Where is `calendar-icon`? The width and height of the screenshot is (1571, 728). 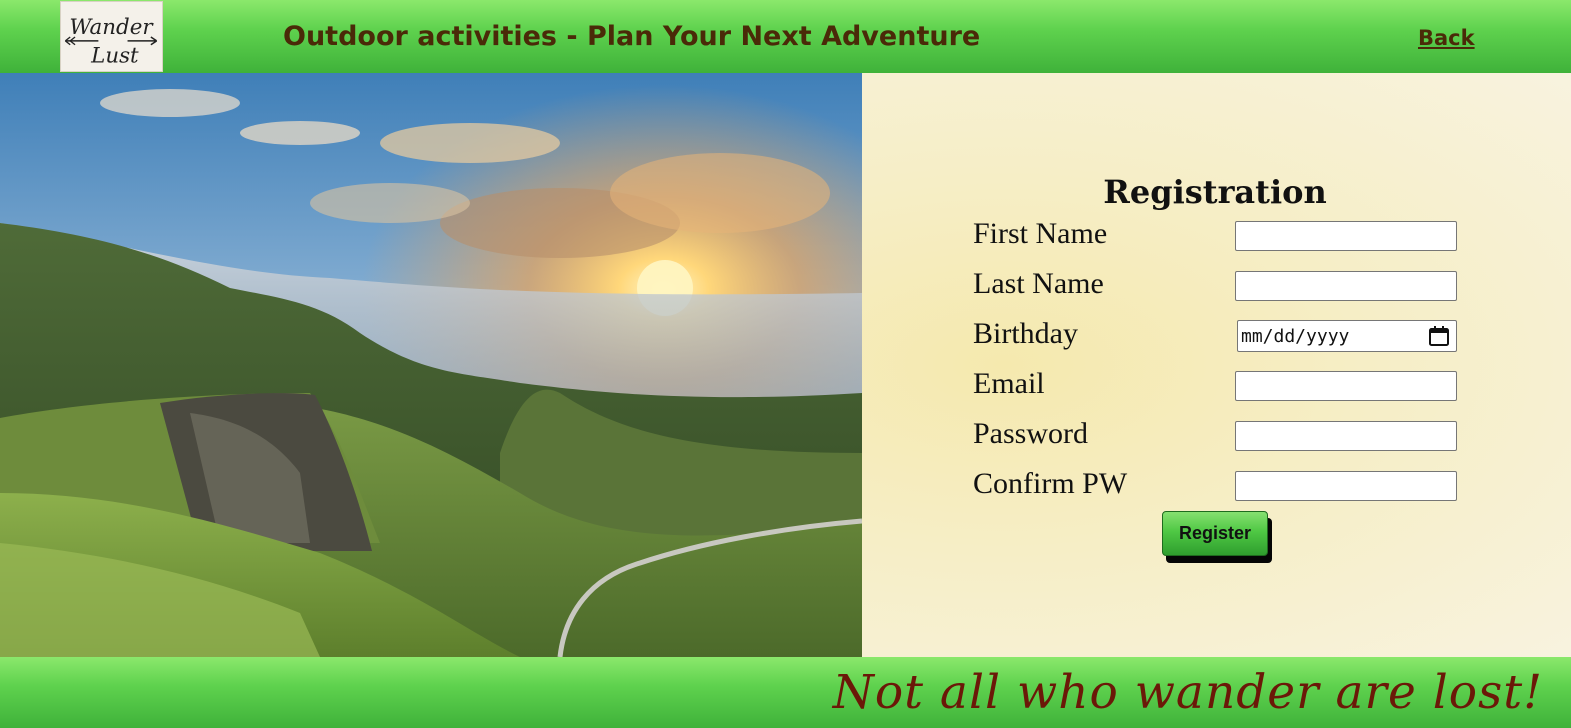 calendar-icon is located at coordinates (1439, 336).